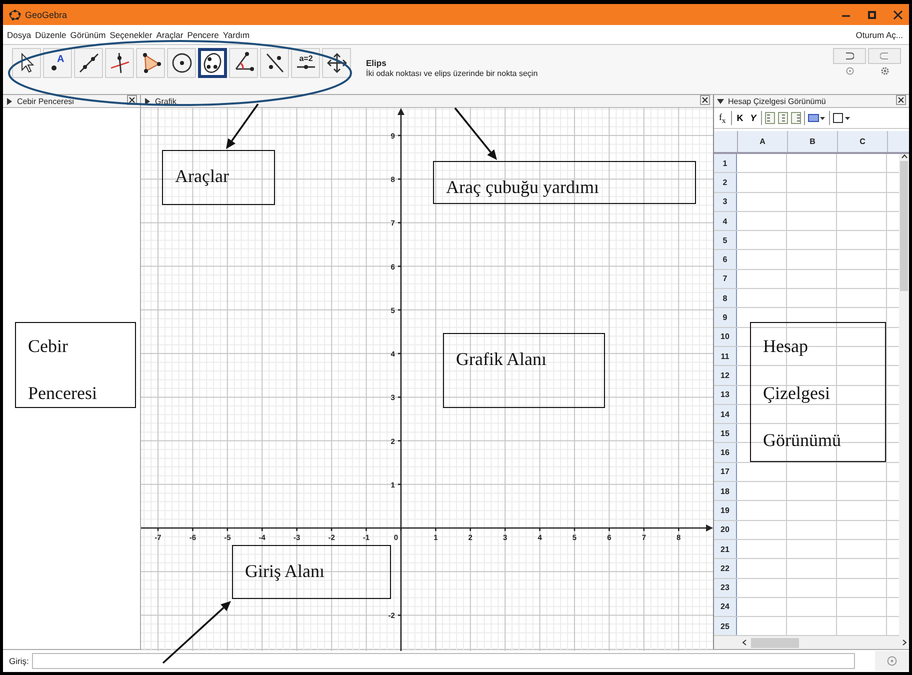  Describe the element at coordinates (725, 375) in the screenshot. I see `row-header: 12` at that location.